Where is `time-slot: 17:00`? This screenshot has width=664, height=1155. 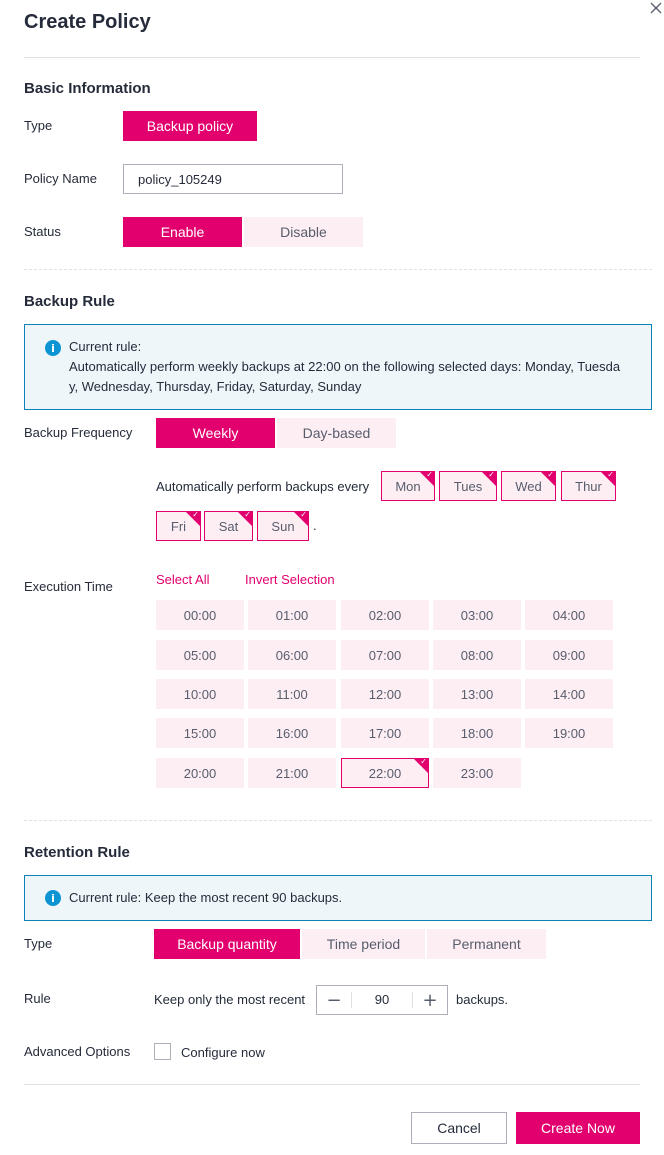
time-slot: 17:00 is located at coordinates (385, 733).